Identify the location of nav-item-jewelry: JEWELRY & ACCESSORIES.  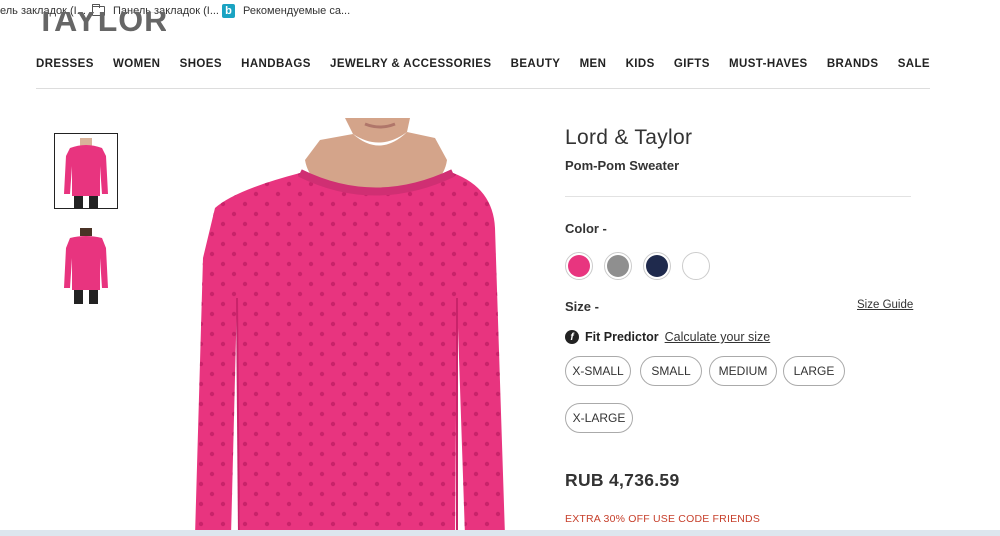
(410, 64).